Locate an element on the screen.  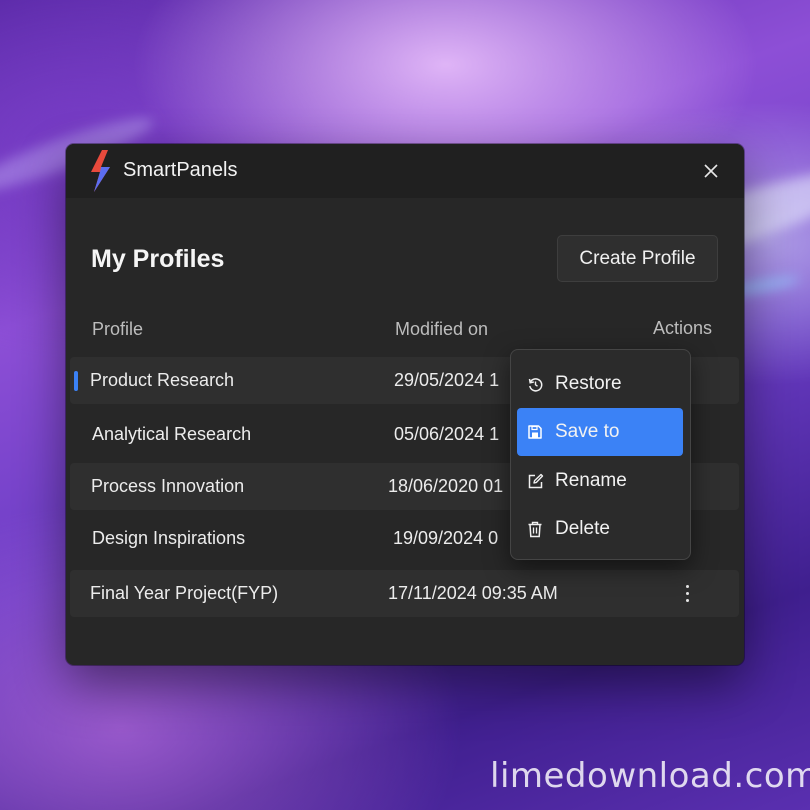
menu-item-delete: Delete is located at coordinates (600, 529).